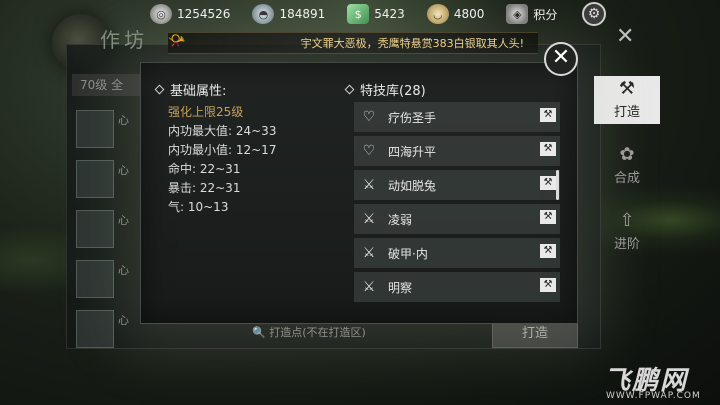  Describe the element at coordinates (627, 232) in the screenshot. I see `tab-advance: ⇧ 进阶` at that location.